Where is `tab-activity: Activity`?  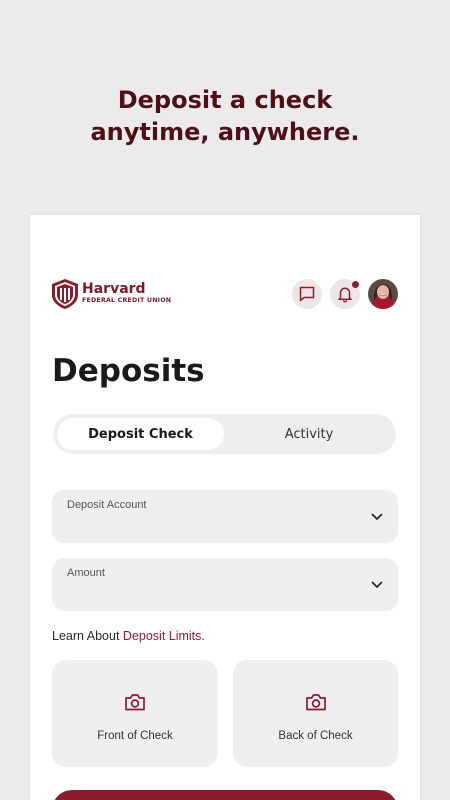 tab-activity: Activity is located at coordinates (309, 434).